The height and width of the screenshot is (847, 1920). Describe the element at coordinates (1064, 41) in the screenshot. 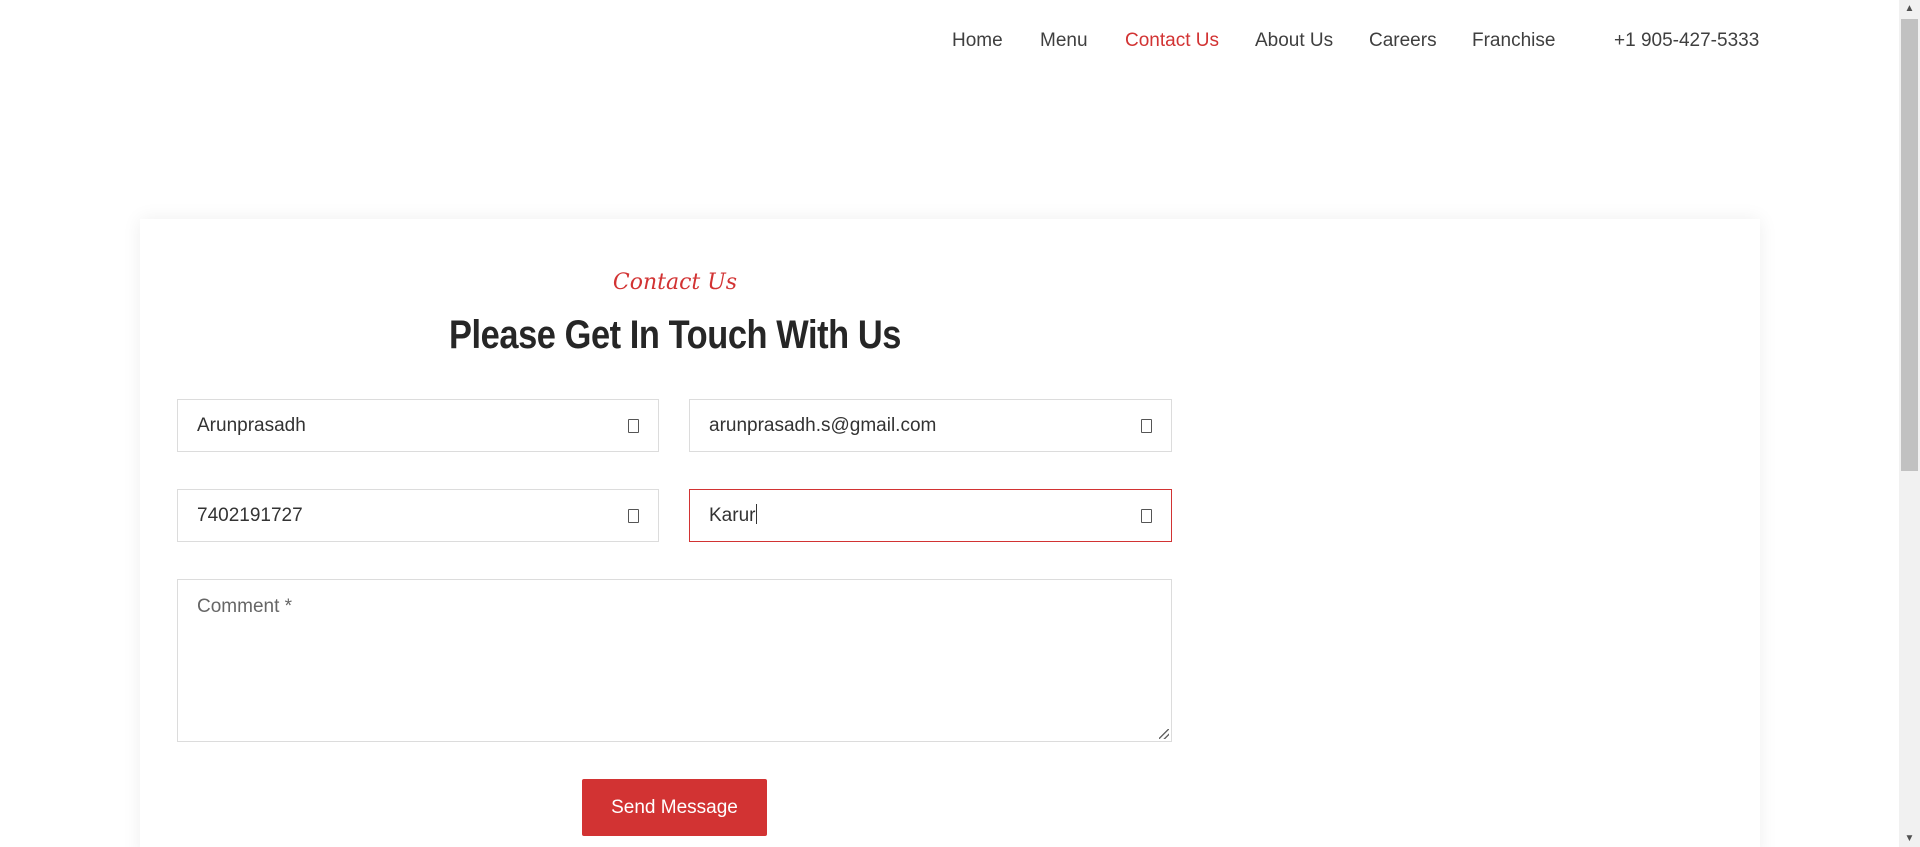

I see `nav-menu-link: Menu` at that location.